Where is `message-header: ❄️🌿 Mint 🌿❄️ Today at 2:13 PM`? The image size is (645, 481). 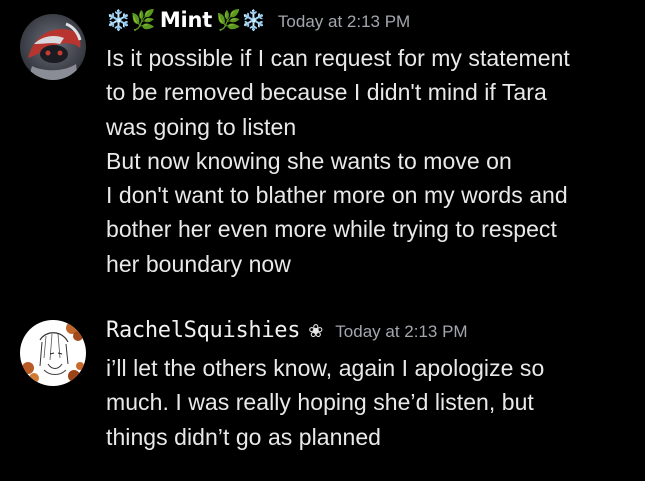
message-header: ❄️🌿 Mint 🌿❄️ Today at 2:13 PM is located at coordinates (371, 24).